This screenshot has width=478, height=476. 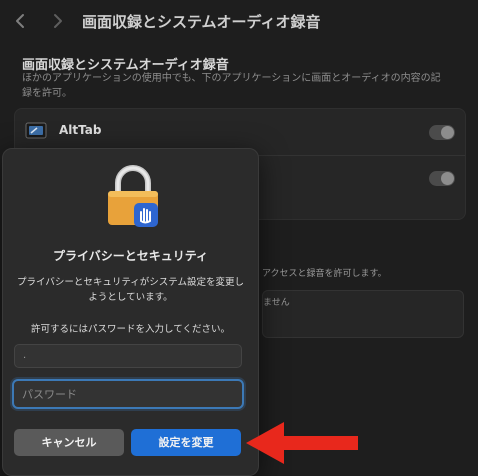 What do you see at coordinates (133, 196) in the screenshot?
I see `lock-with-hand-icon` at bounding box center [133, 196].